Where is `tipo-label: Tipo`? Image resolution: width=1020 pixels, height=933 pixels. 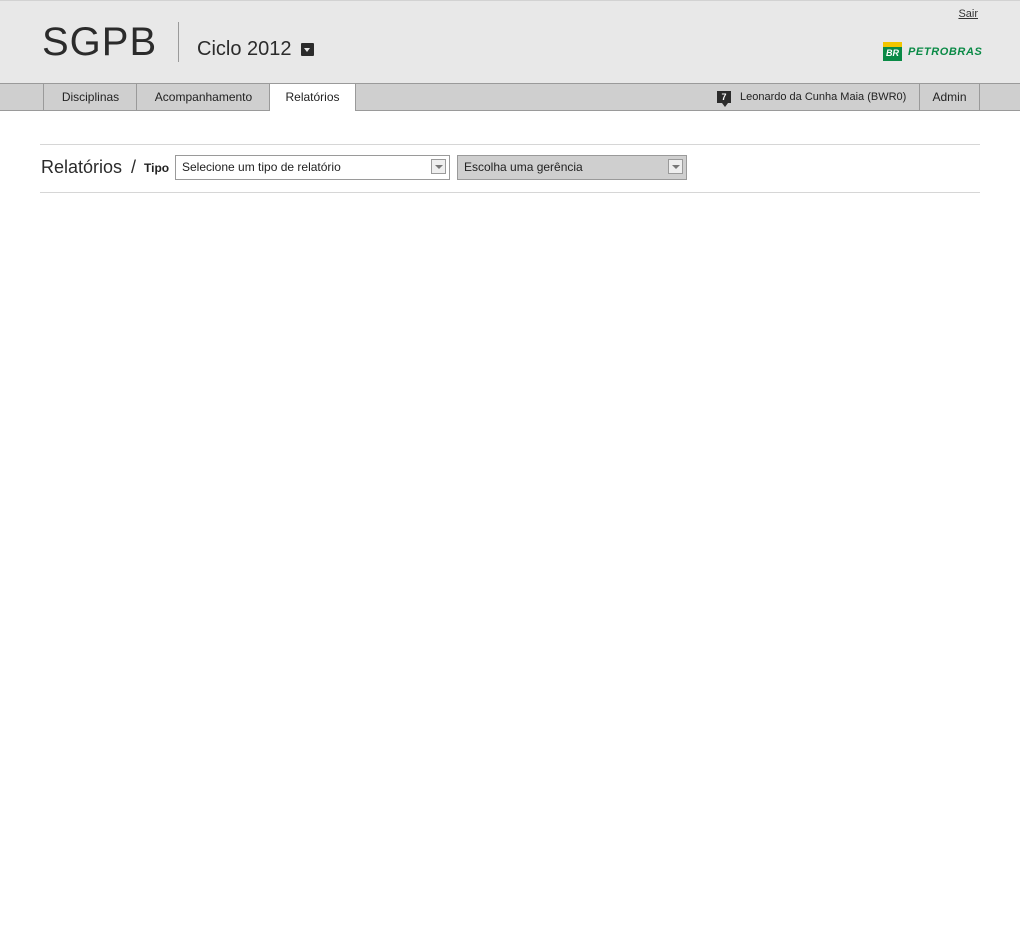 tipo-label: Tipo is located at coordinates (157, 168).